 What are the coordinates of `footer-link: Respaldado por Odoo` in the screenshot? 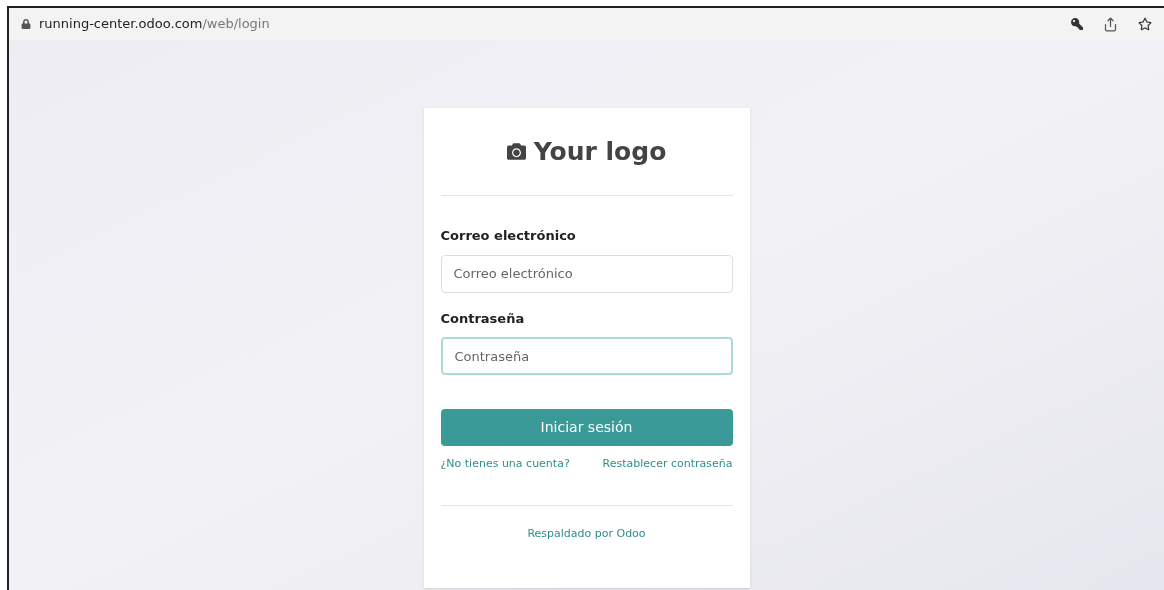 It's located at (586, 533).